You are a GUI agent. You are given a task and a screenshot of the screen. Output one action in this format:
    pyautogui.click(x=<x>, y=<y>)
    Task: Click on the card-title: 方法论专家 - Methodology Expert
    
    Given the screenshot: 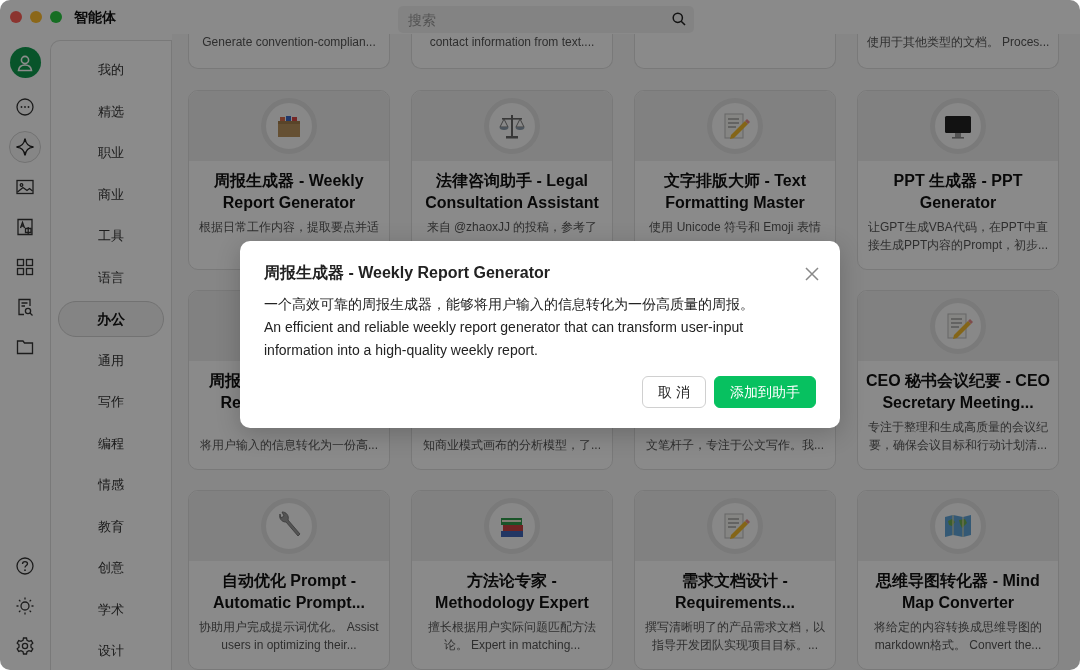 What is the action you would take?
    pyautogui.click(x=512, y=592)
    